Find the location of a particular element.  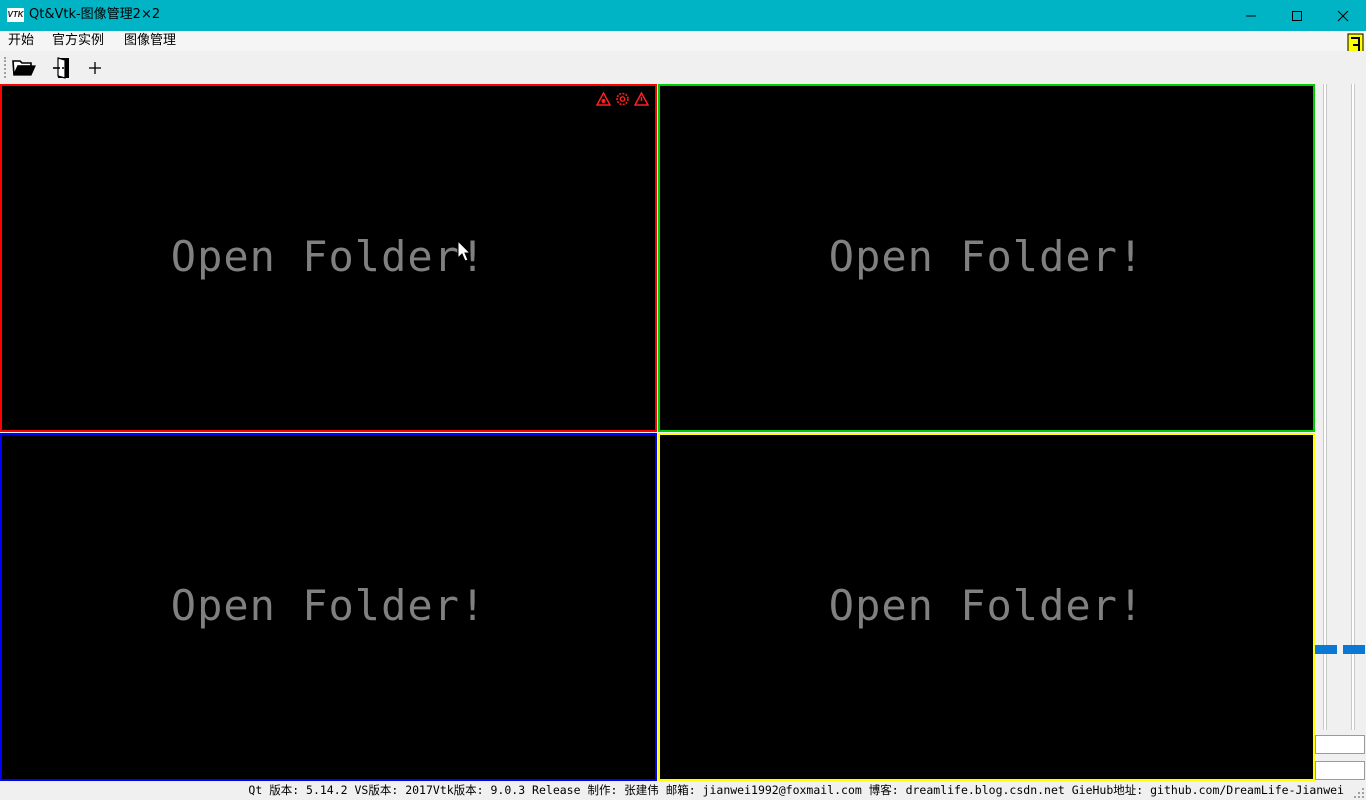

close-button is located at coordinates (1343, 15).